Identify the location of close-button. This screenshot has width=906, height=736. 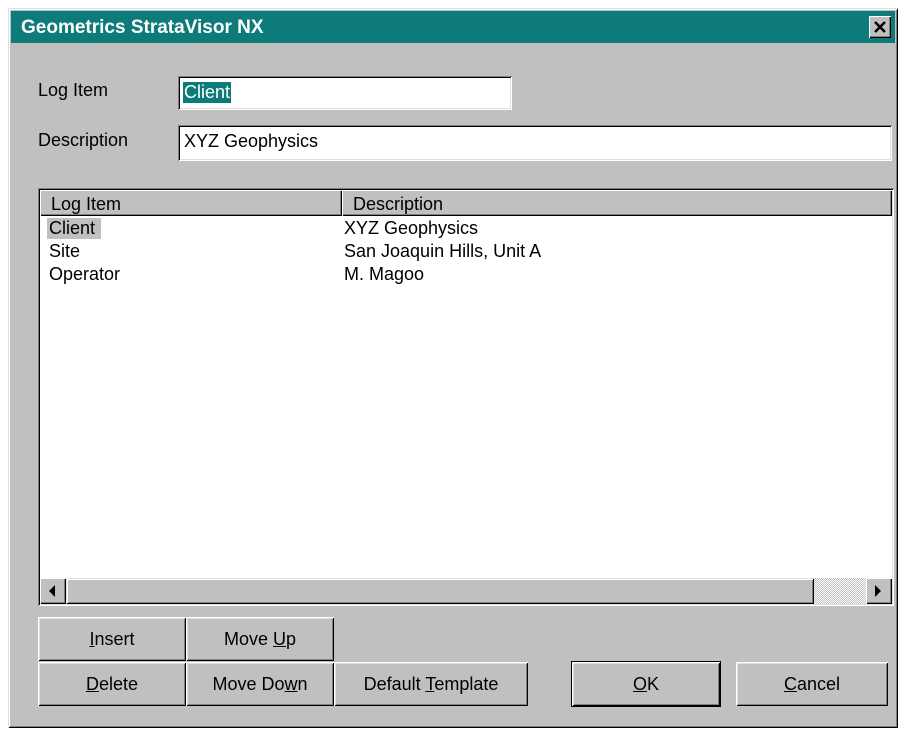
(880, 27).